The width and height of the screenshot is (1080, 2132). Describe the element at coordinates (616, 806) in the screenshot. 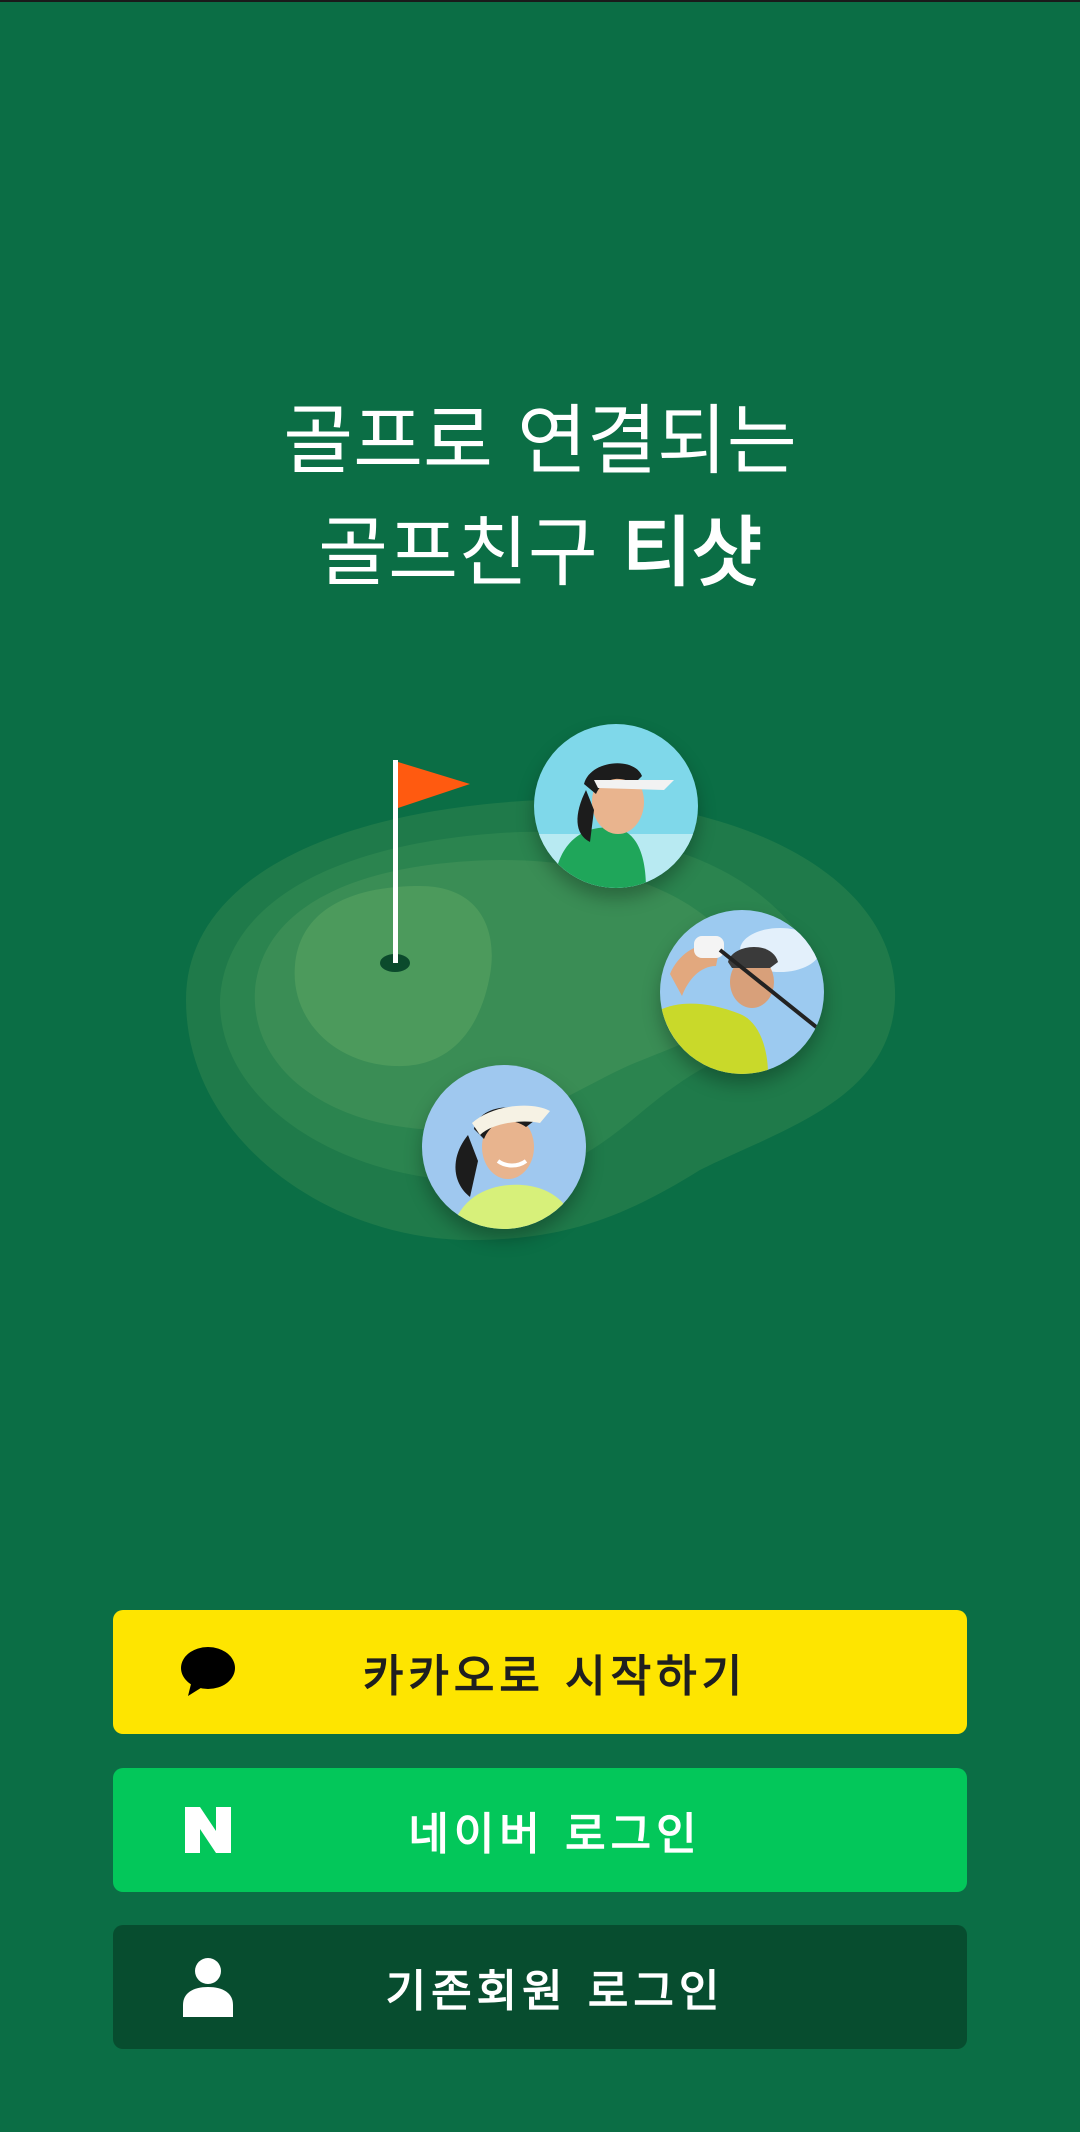

I see `avatar-golfer-woman-visor` at that location.